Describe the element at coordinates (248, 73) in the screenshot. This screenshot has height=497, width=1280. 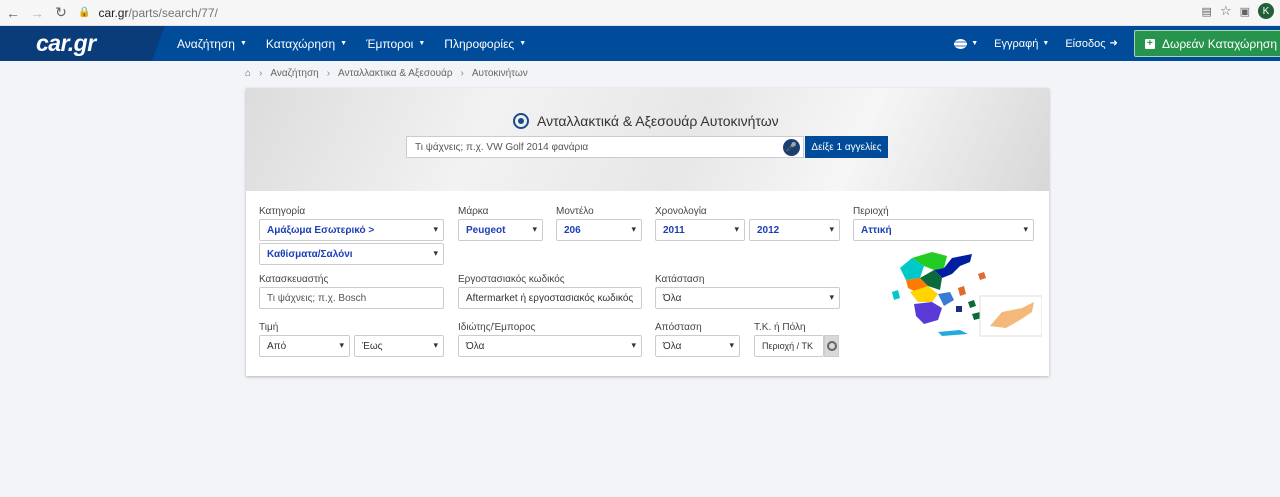
I see `home-icon: ⌂` at that location.